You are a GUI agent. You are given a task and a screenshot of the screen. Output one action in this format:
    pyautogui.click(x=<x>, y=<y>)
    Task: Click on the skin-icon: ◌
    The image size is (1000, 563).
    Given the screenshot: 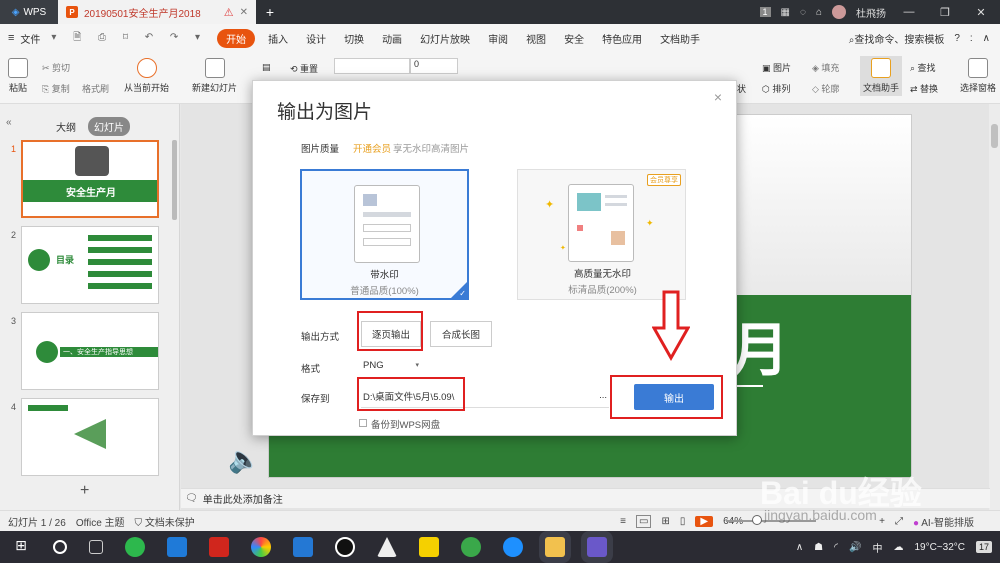 What is the action you would take?
    pyautogui.click(x=803, y=12)
    